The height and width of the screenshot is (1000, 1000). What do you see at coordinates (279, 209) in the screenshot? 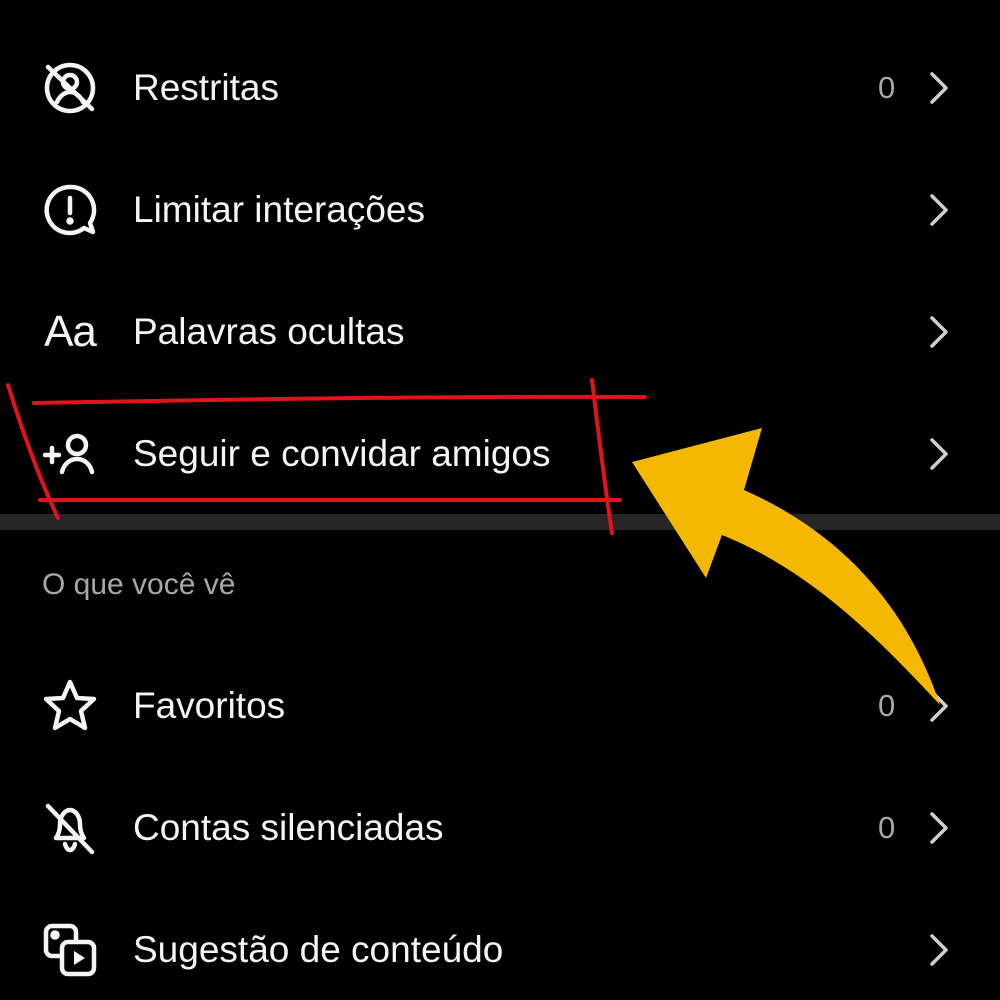
I see `settings-row-label: Limitar interações` at bounding box center [279, 209].